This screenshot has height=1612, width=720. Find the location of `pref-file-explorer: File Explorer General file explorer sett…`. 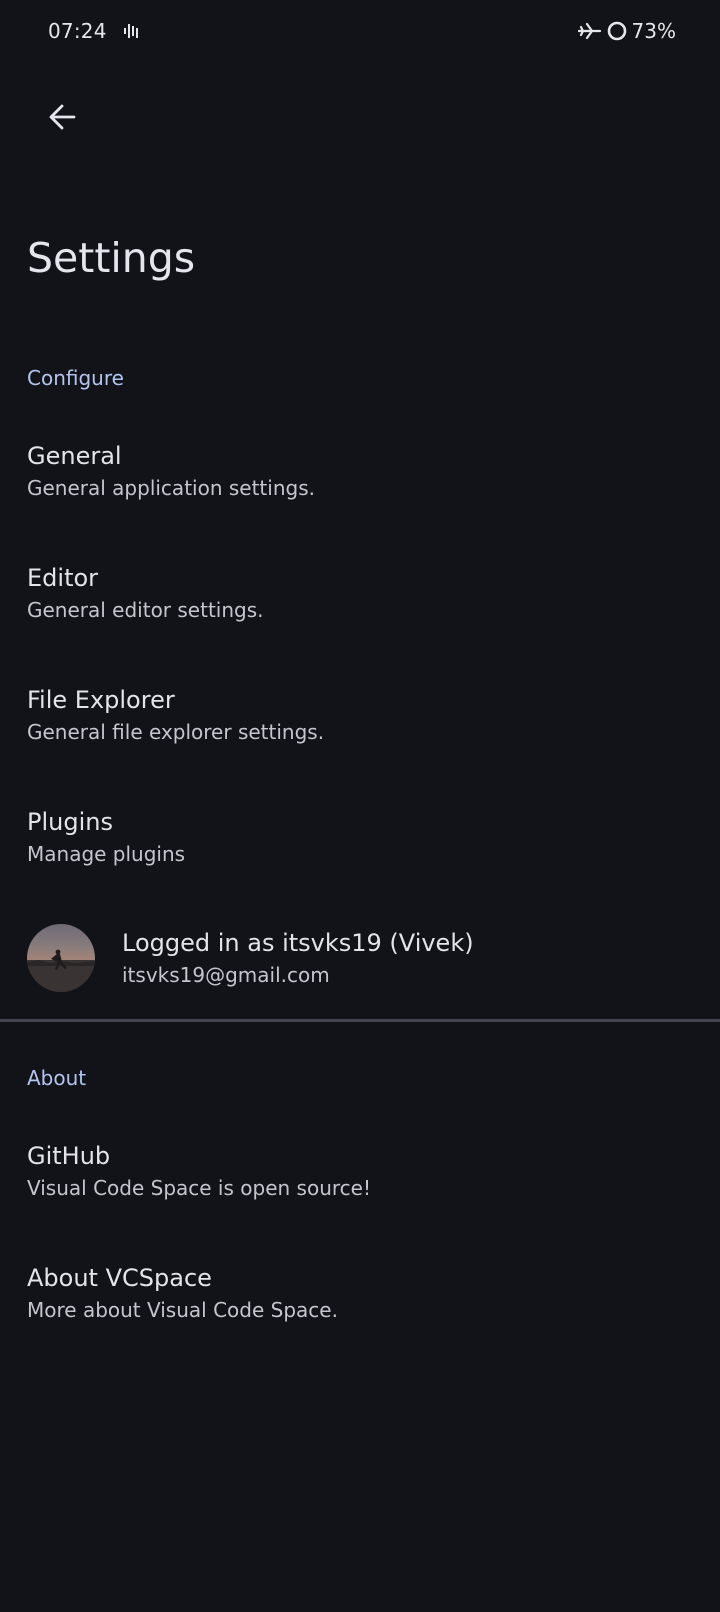

pref-file-explorer: File Explorer General file explorer sett… is located at coordinates (360, 739).